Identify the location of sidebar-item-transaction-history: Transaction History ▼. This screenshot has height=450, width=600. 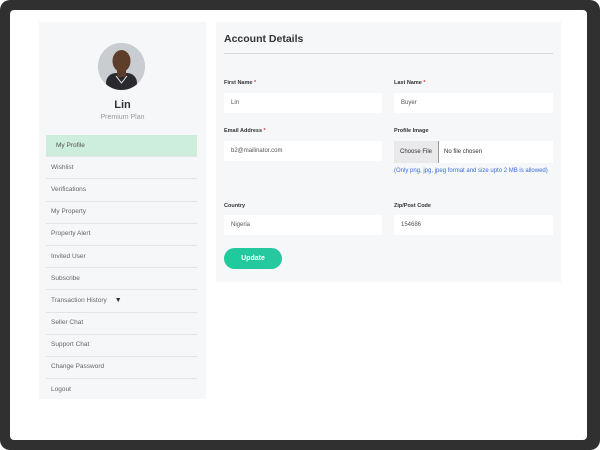
(121, 301).